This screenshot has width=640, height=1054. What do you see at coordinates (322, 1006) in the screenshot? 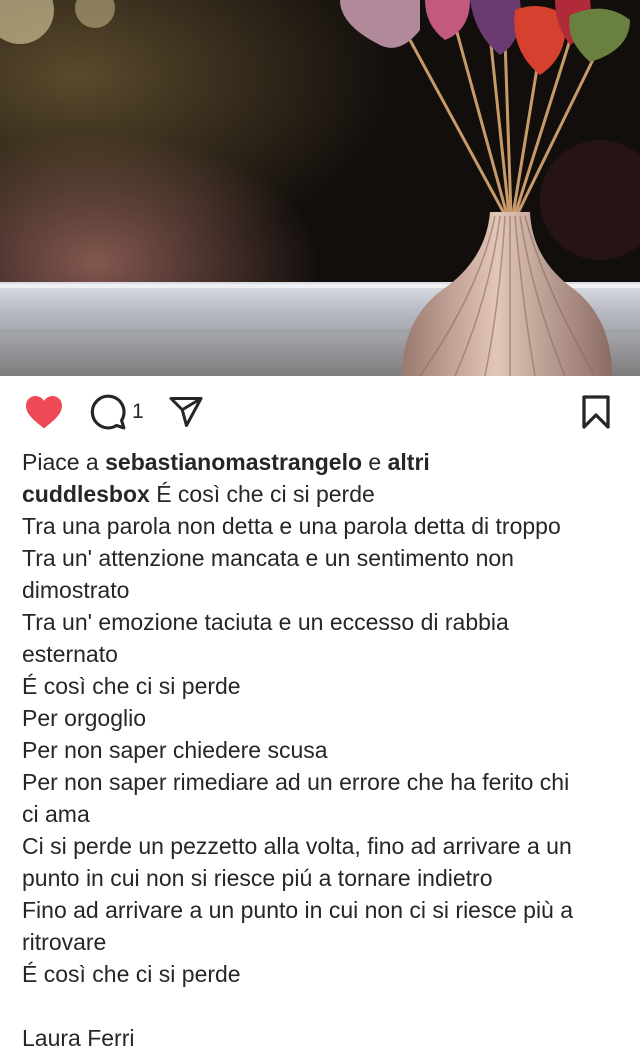
I see `caption-line` at bounding box center [322, 1006].